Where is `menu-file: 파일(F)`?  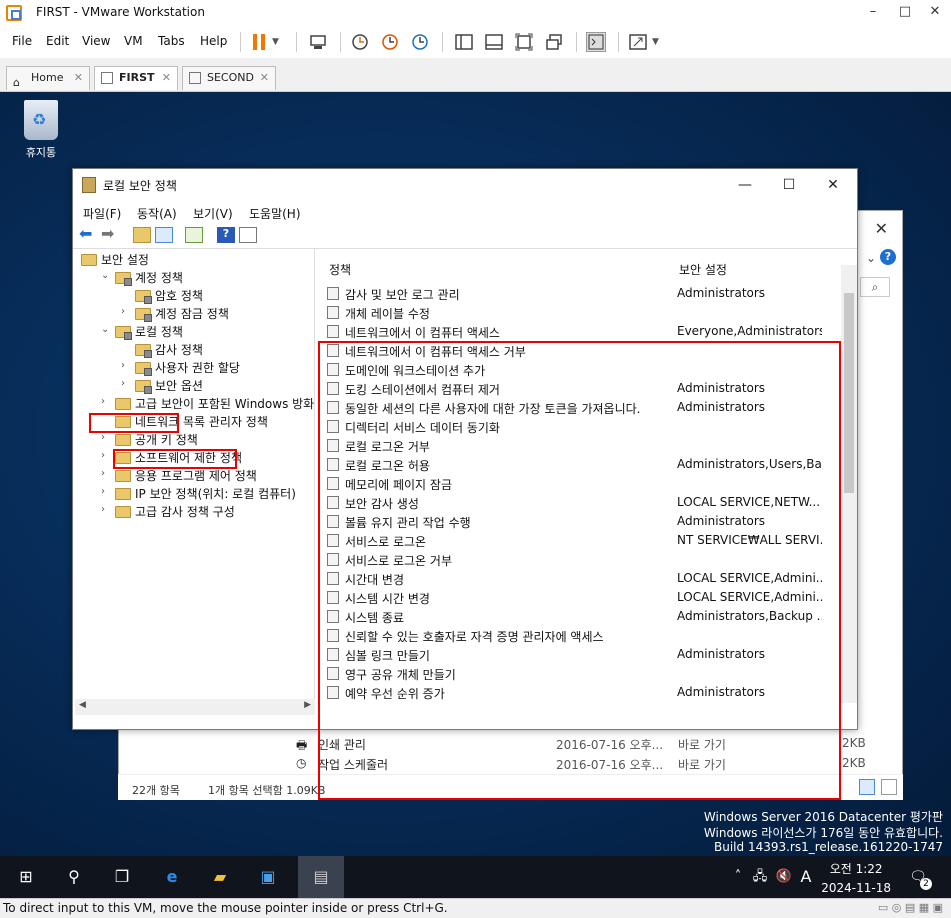 menu-file: 파일(F) is located at coordinates (102, 213).